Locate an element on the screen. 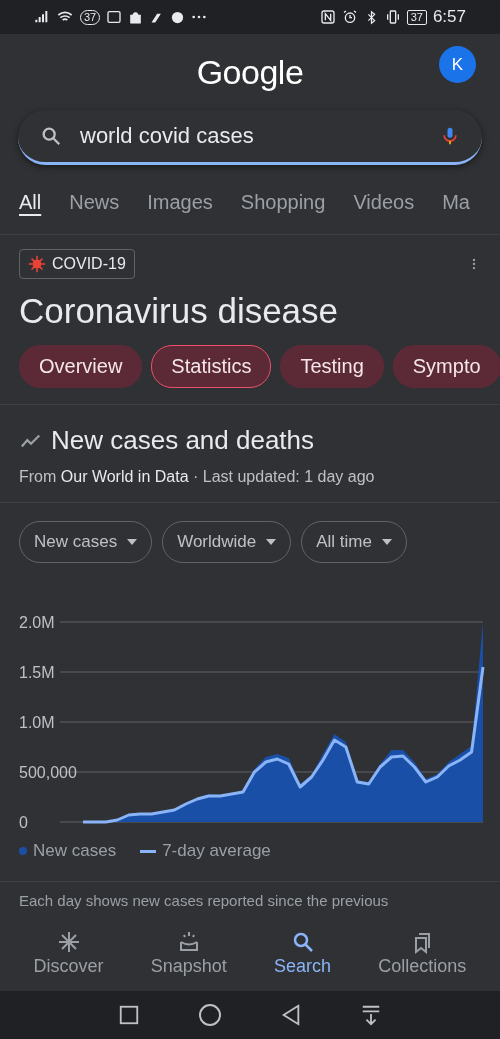  axis-label: 500,000 is located at coordinates (48, 772).